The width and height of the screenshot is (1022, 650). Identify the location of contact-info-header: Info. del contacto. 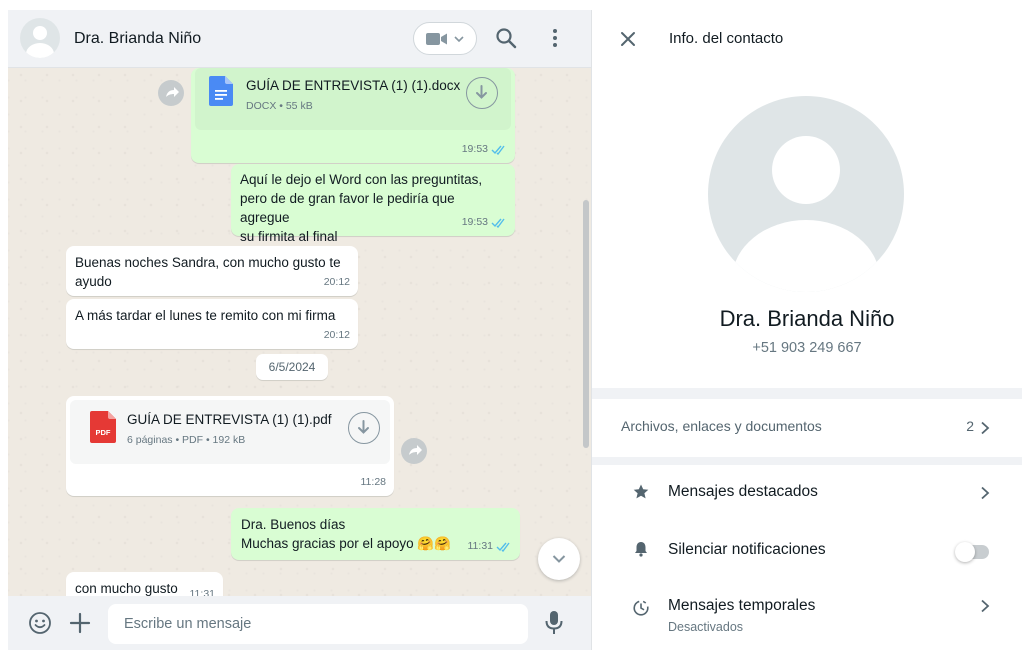
(807, 39).